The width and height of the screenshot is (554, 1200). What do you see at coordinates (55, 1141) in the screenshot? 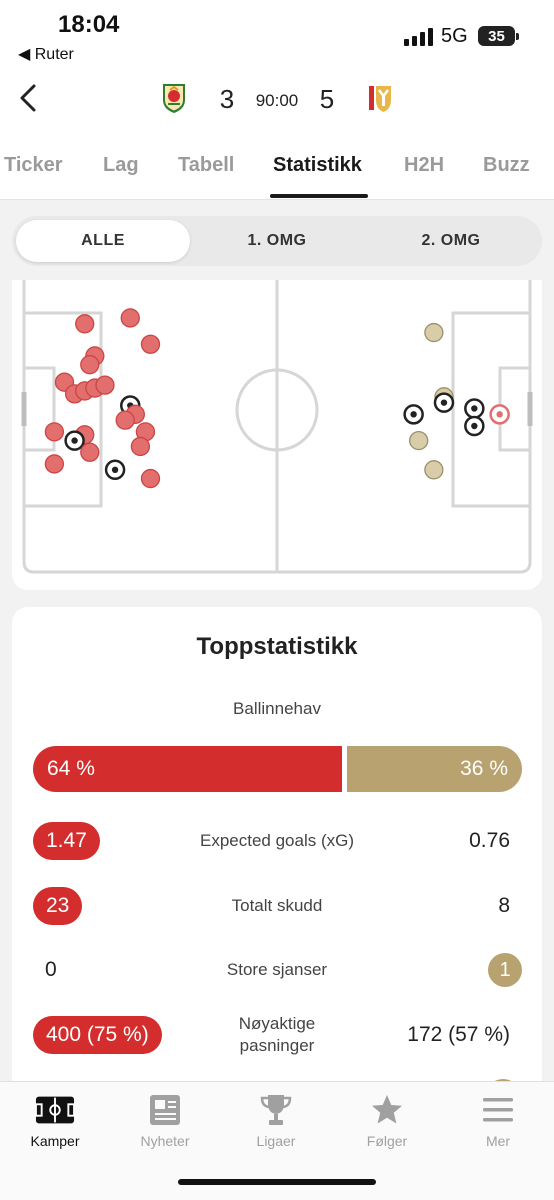
I see `nav-kamper-label: Kamper` at bounding box center [55, 1141].